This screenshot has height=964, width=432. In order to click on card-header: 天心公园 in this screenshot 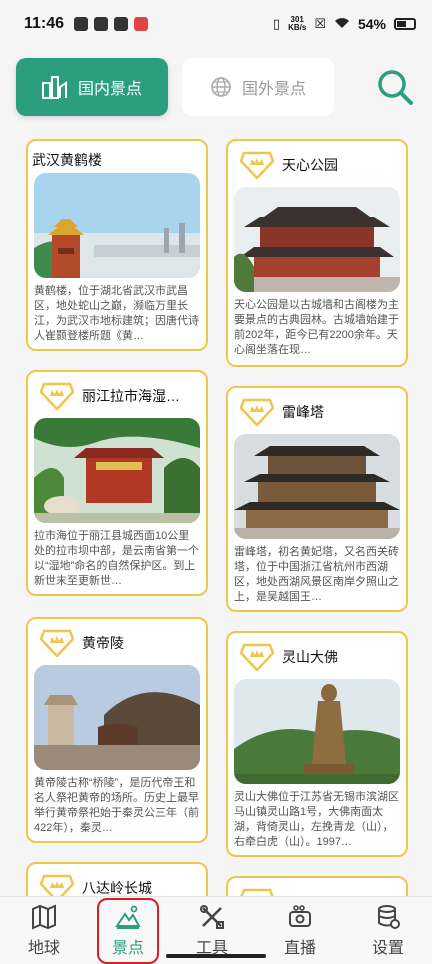, I will do `click(317, 161)`.